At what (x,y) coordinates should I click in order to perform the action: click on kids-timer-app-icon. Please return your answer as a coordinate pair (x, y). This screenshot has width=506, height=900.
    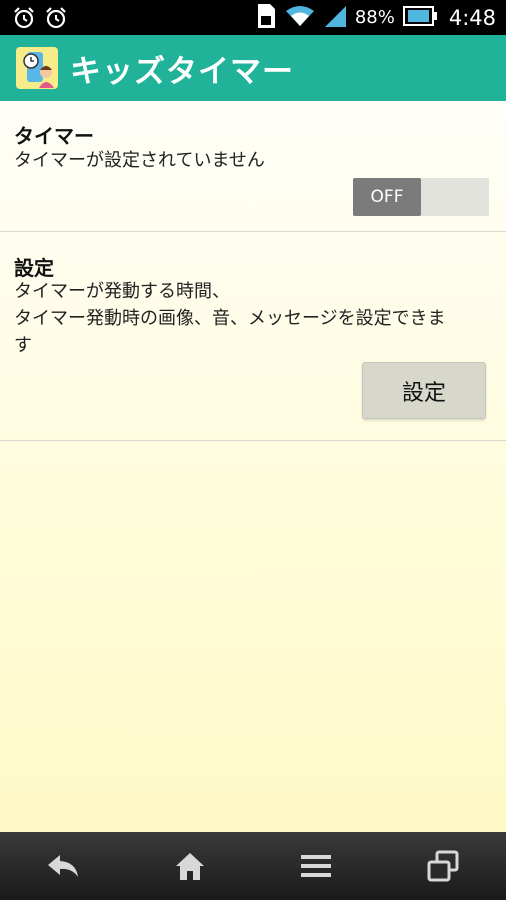
    Looking at the image, I should click on (37, 68).